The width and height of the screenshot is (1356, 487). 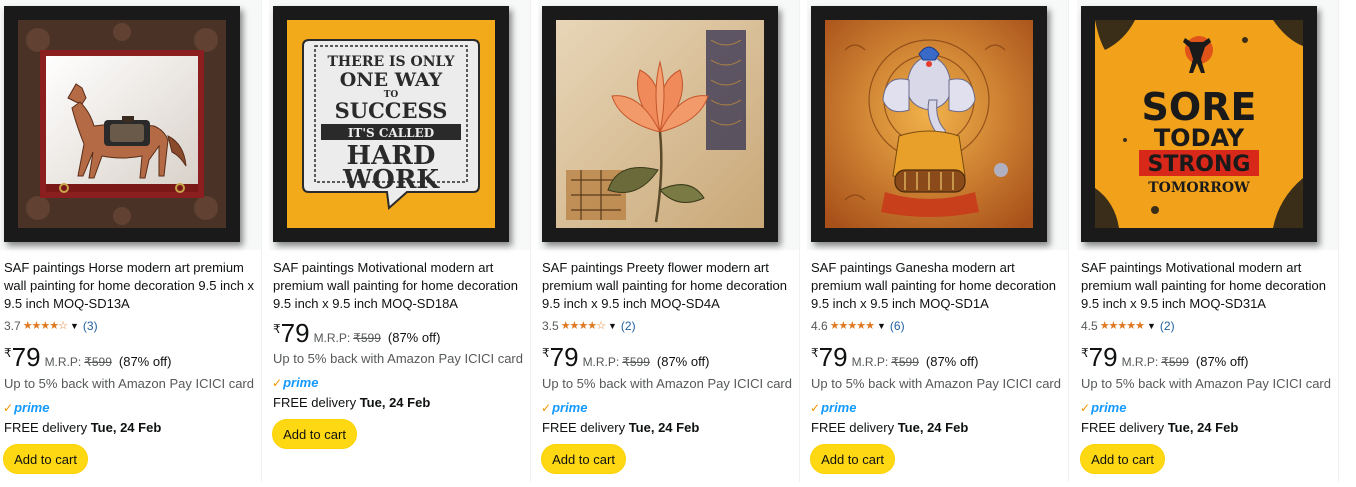 I want to click on art-text-line: TOMORROW, so click(x=1199, y=188).